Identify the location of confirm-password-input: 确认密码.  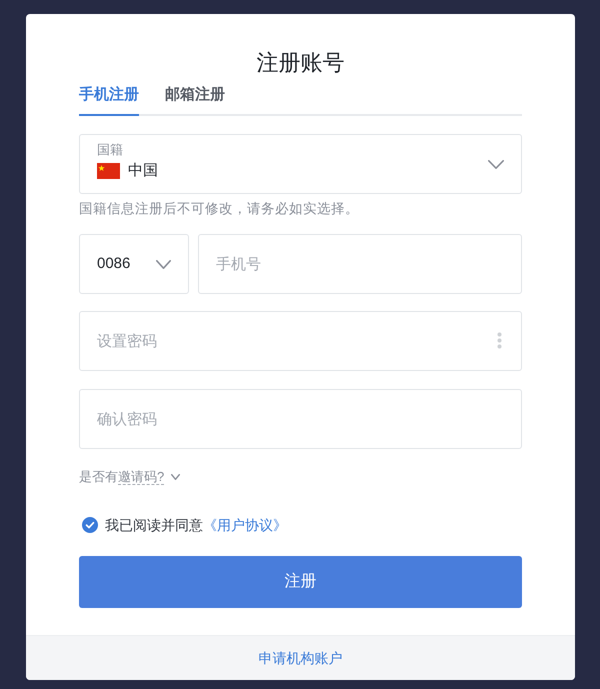
(300, 419).